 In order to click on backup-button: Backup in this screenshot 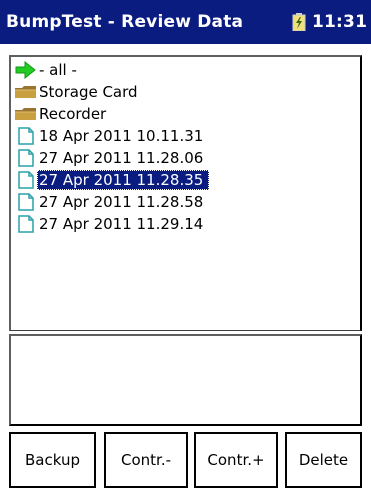, I will do `click(52, 460)`.